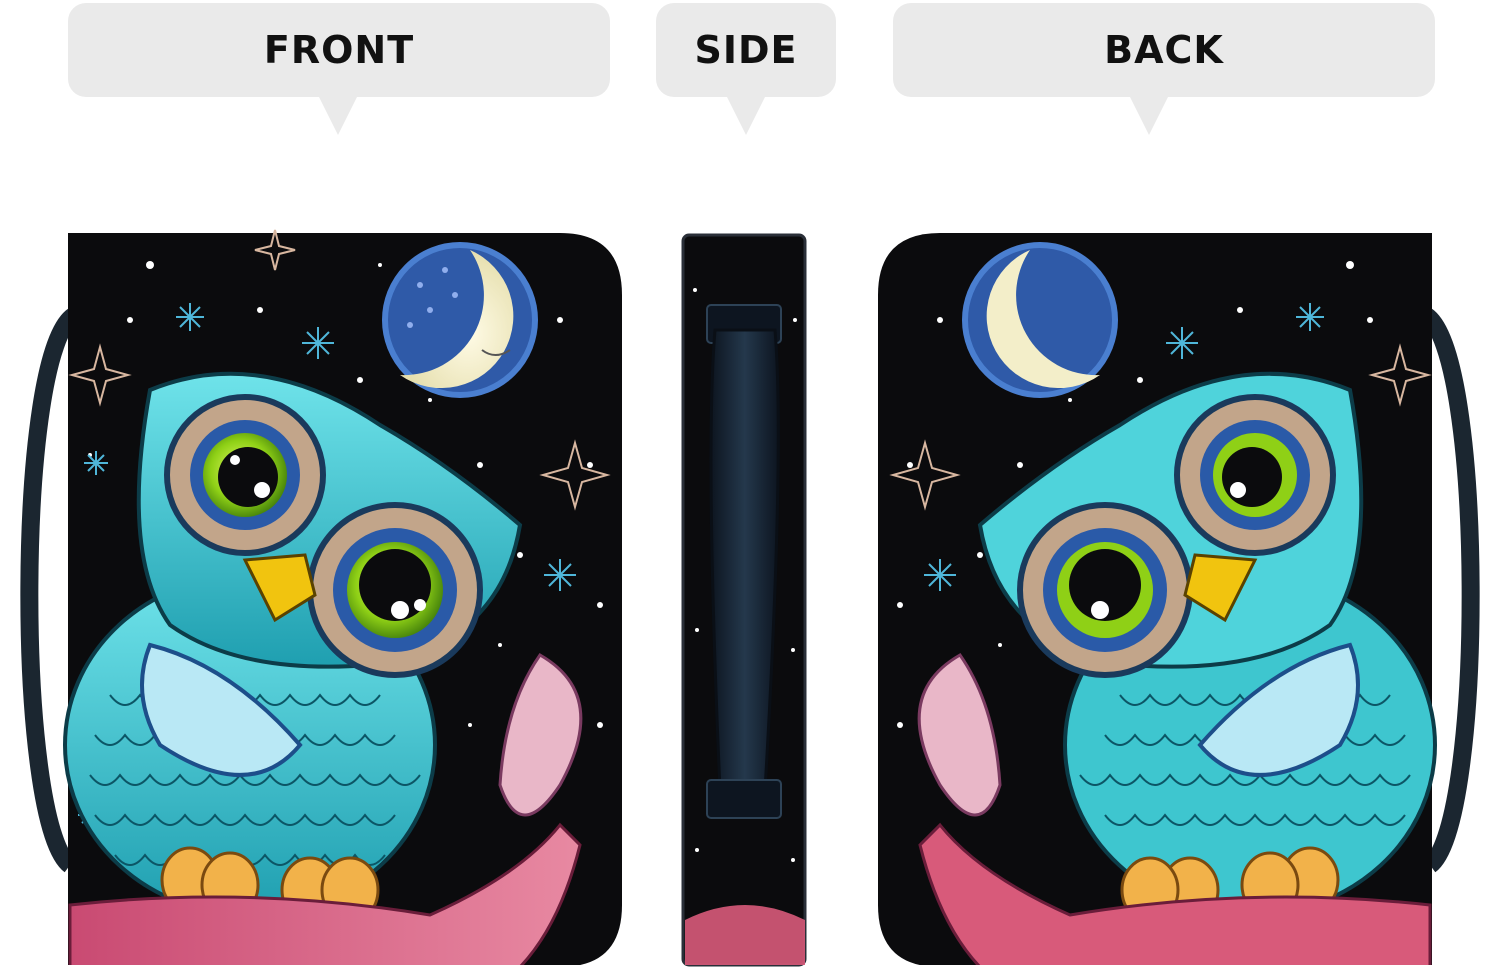 The image size is (1500, 970). What do you see at coordinates (1164, 50) in the screenshot?
I see `back-label: BACK` at bounding box center [1164, 50].